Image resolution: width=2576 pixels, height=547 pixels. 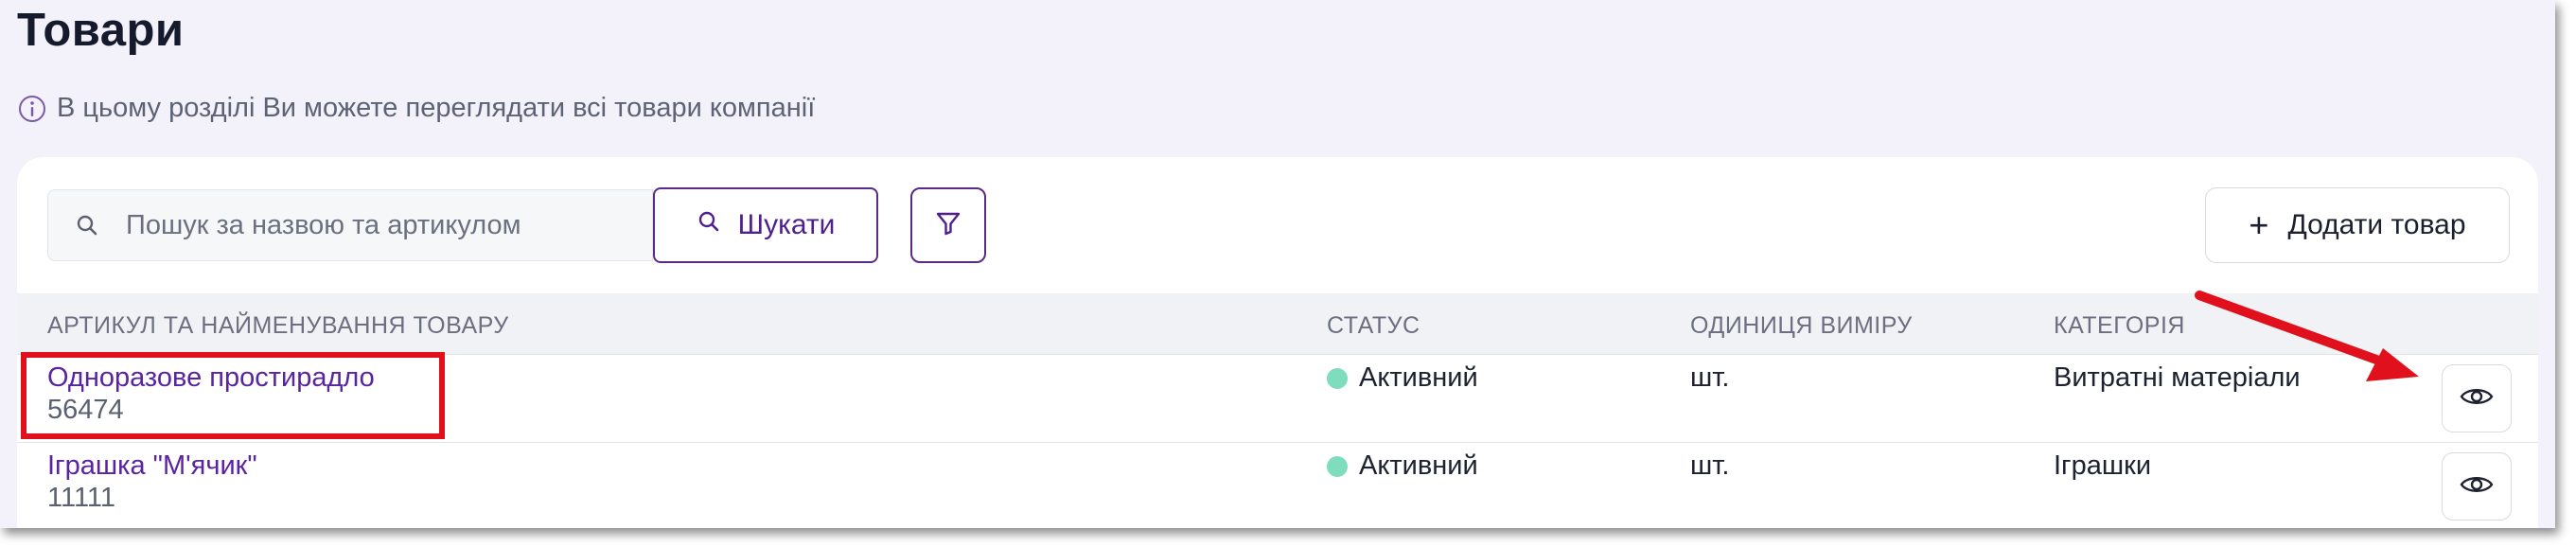 I want to click on add-product-label: Додати товар, so click(x=2376, y=224).